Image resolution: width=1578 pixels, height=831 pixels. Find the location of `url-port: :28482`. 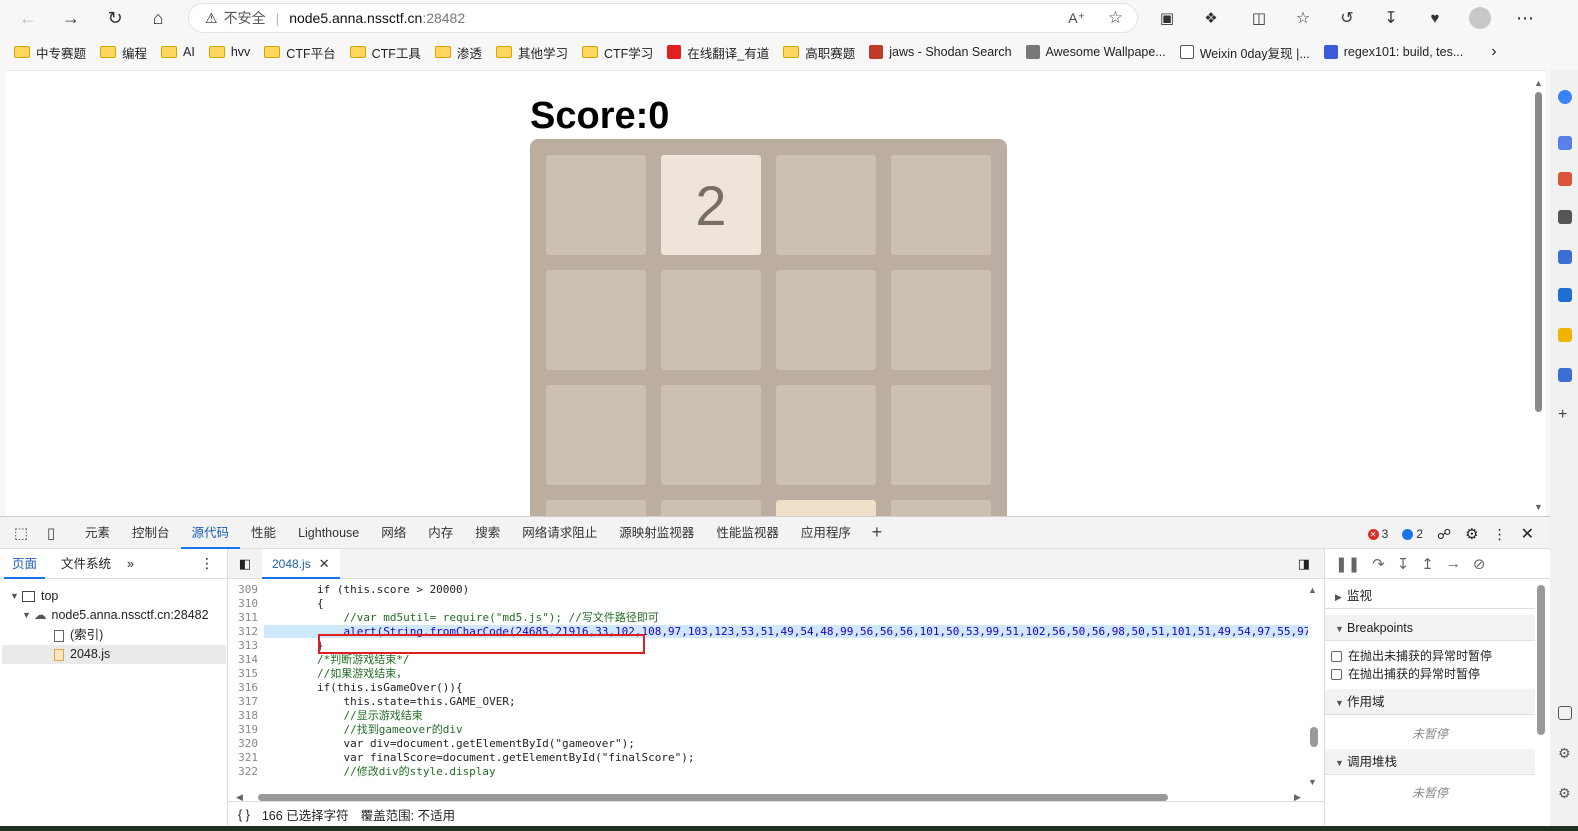

url-port: :28482 is located at coordinates (443, 18).